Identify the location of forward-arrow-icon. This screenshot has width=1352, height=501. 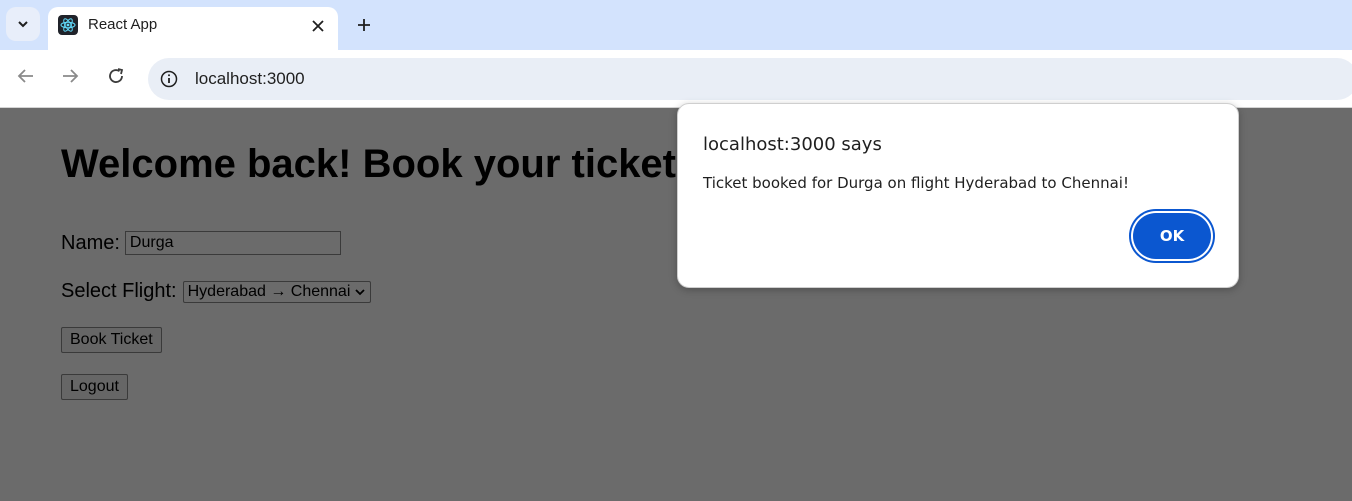
(71, 76).